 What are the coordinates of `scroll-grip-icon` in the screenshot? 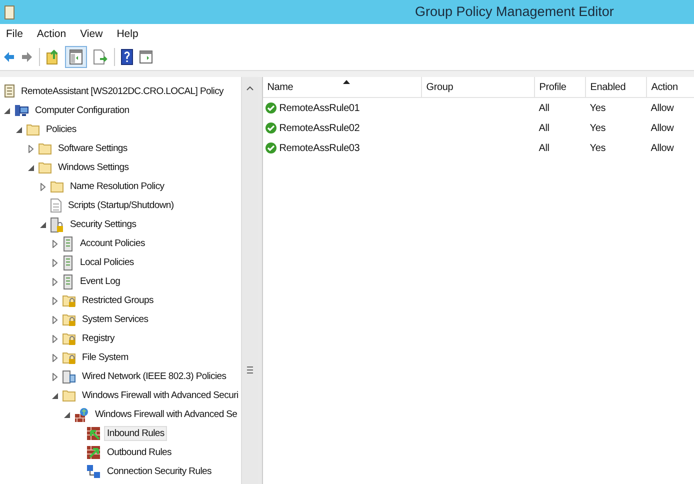 It's located at (250, 370).